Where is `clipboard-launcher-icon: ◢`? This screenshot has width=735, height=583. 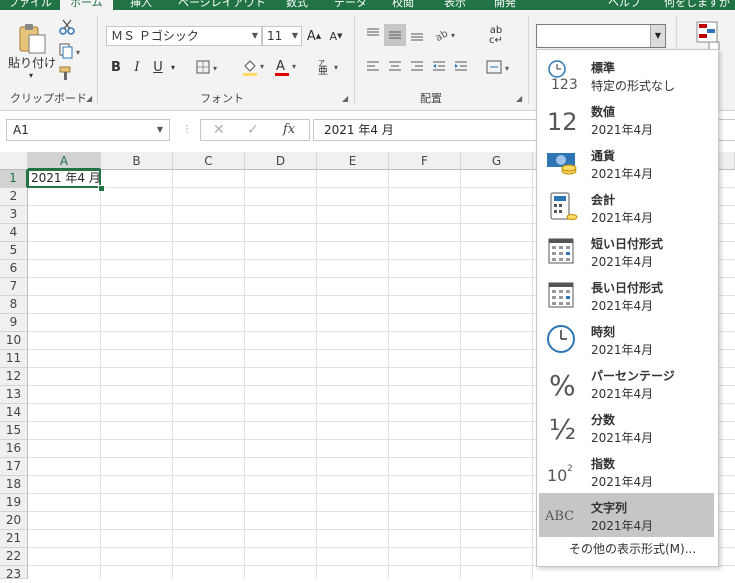
clipboard-launcher-icon: ◢ is located at coordinates (89, 98).